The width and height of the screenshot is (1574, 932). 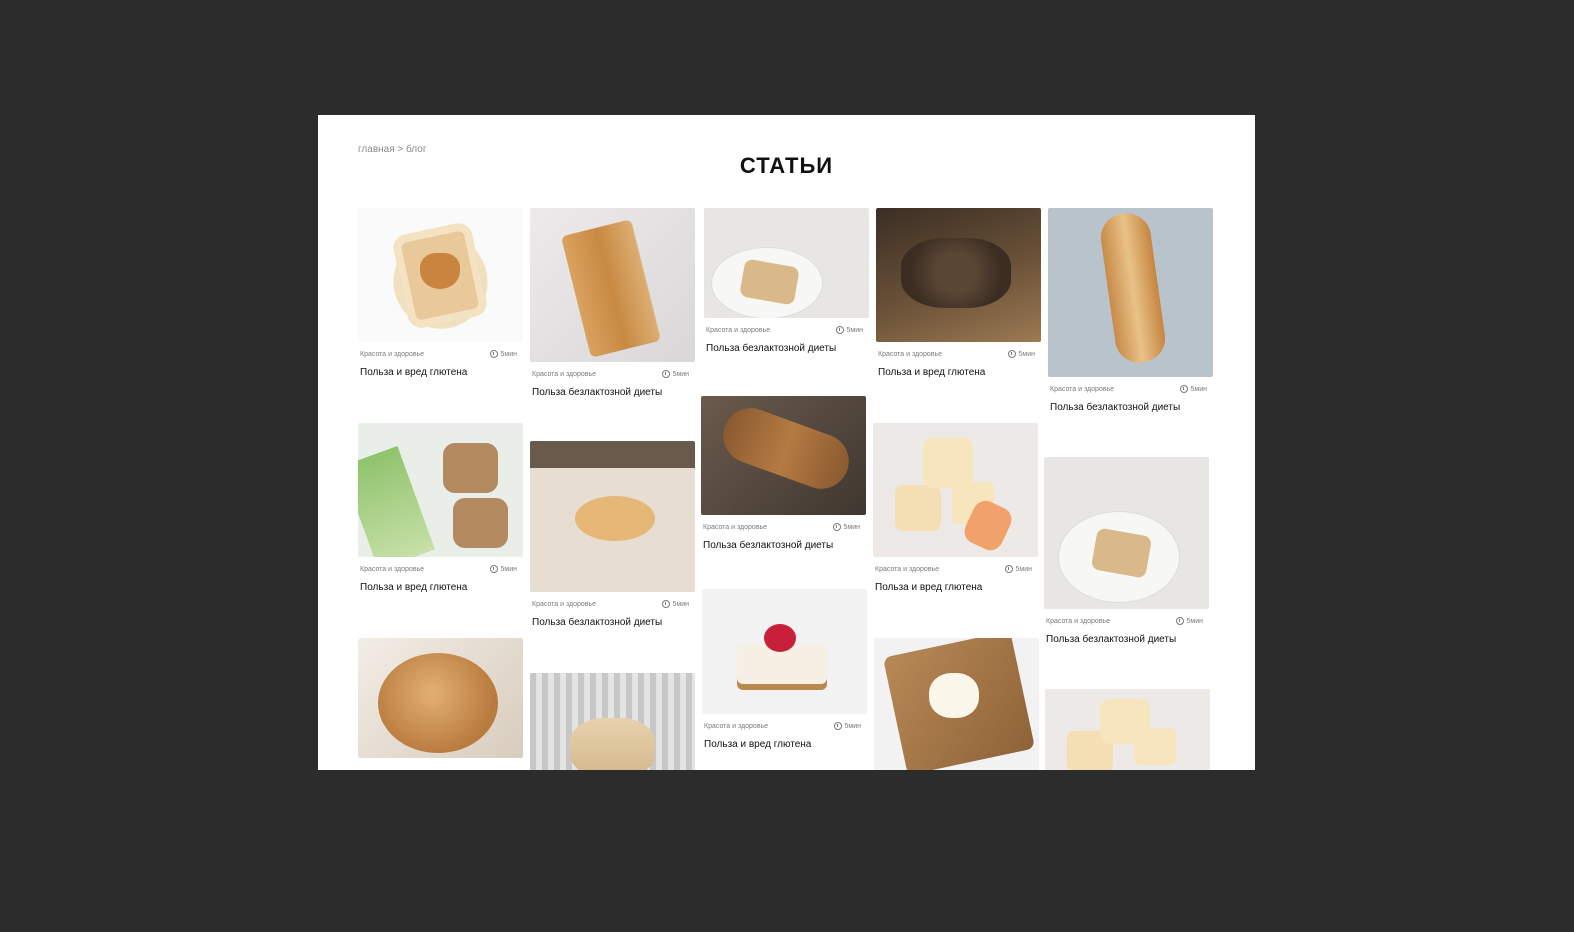 I want to click on toast-dog-photo, so click(x=440, y=275).